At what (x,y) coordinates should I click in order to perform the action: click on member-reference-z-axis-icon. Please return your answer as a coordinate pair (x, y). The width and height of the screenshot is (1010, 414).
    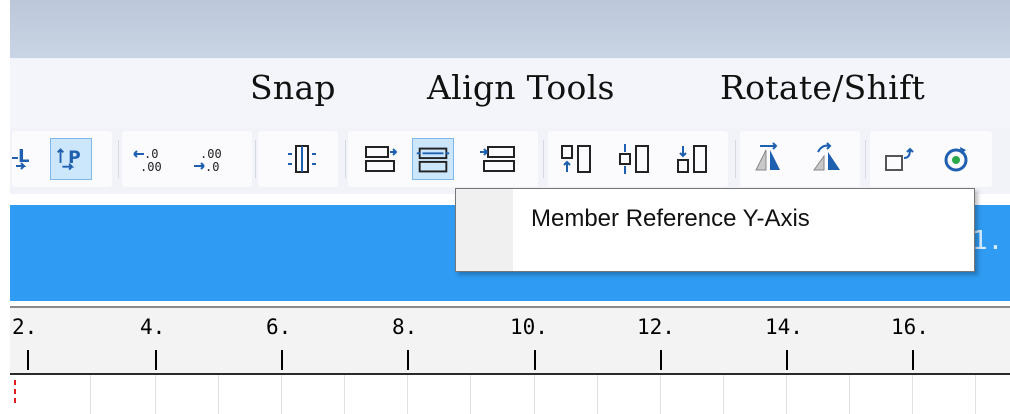
    Looking at the image, I should click on (497, 159).